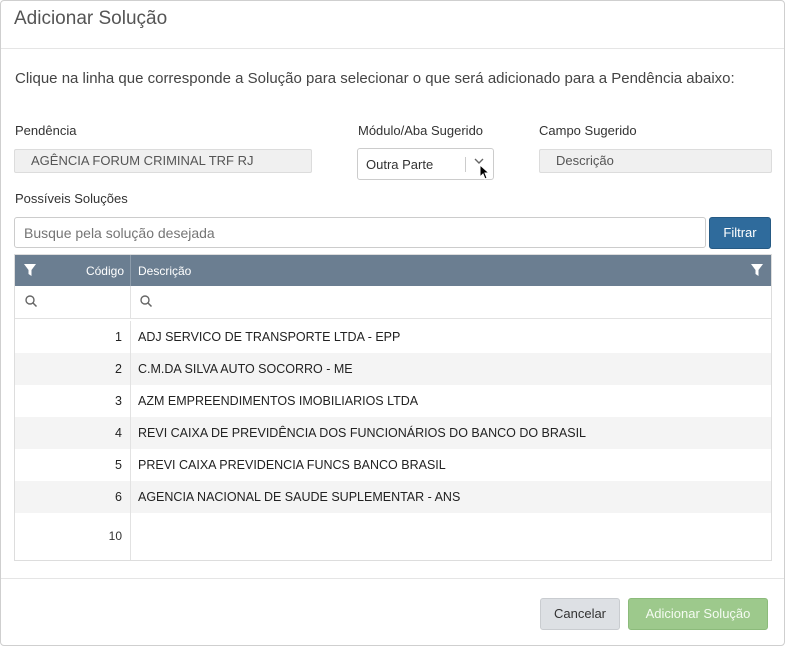  Describe the element at coordinates (73, 401) in the screenshot. I see `row-code: 3` at that location.